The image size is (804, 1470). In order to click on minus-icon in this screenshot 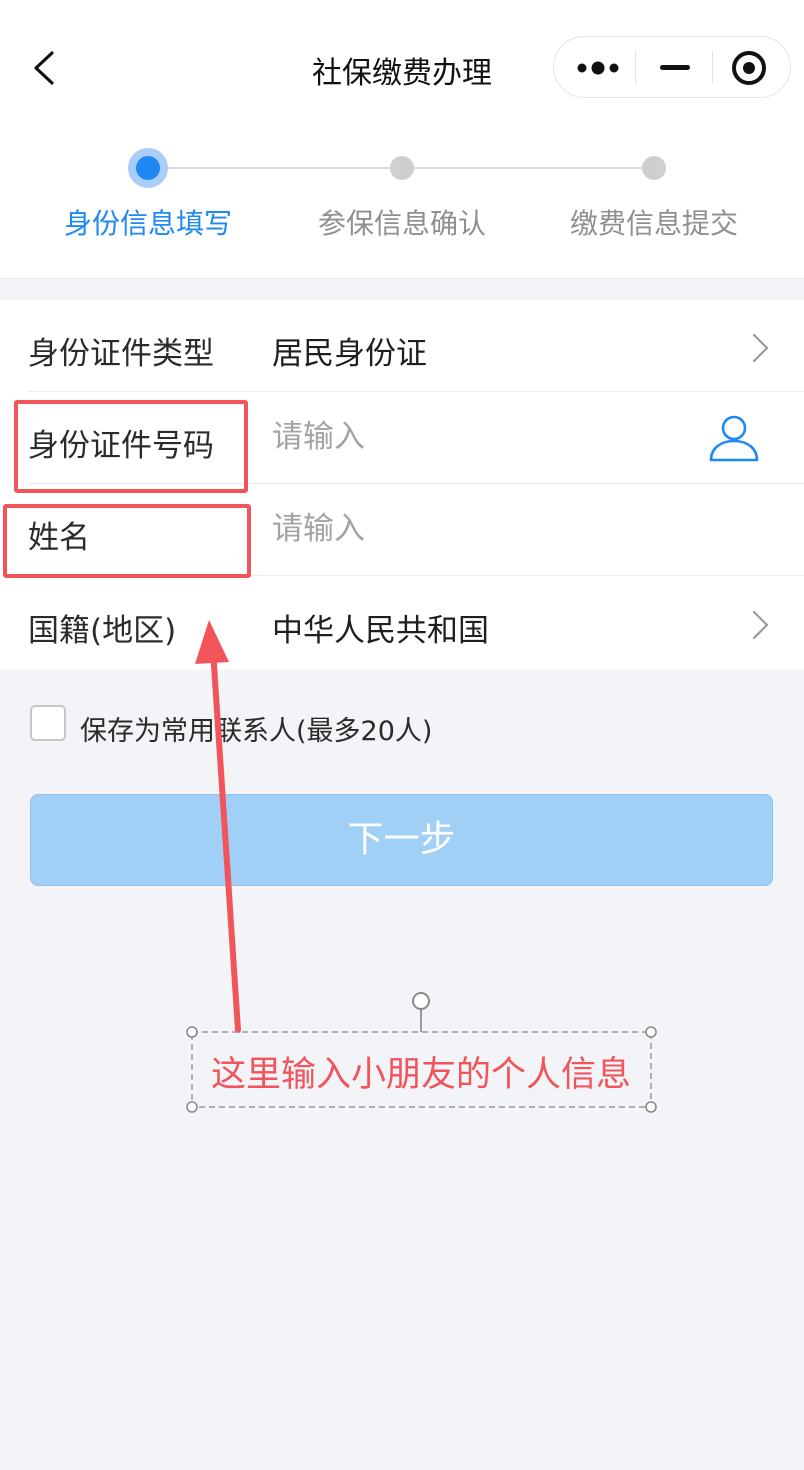, I will do `click(675, 67)`.